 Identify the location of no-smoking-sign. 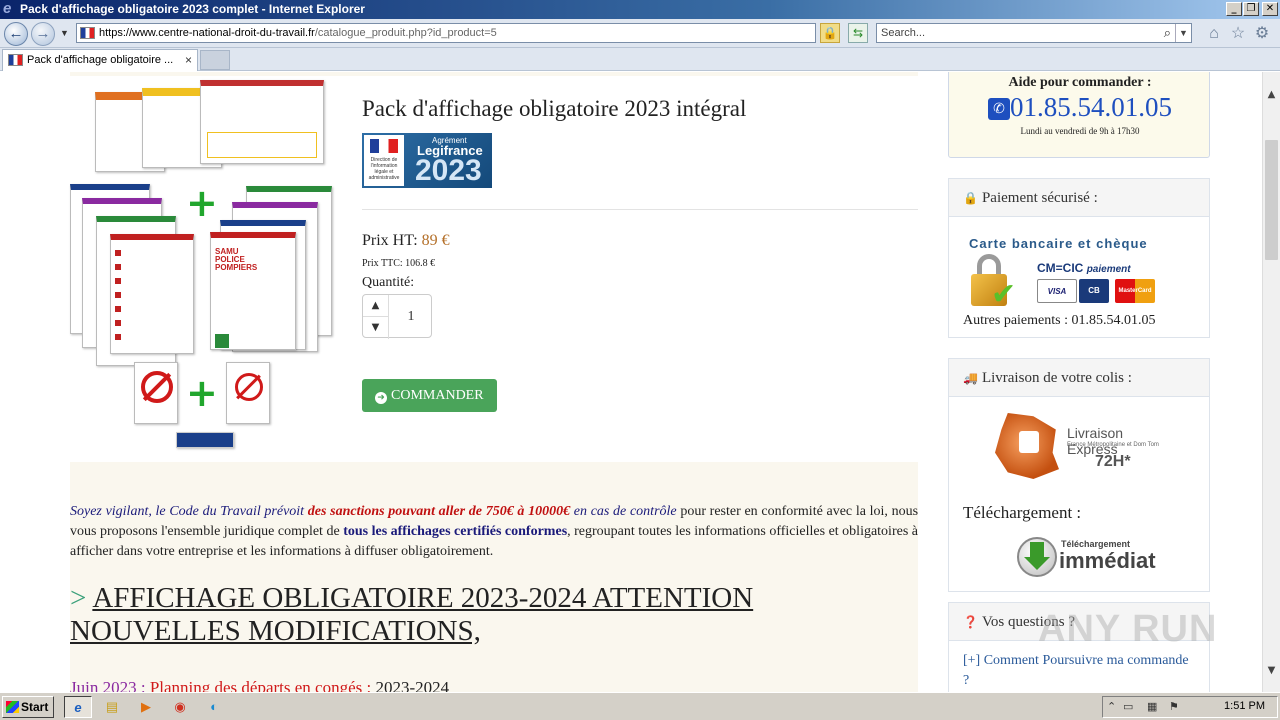
(156, 393).